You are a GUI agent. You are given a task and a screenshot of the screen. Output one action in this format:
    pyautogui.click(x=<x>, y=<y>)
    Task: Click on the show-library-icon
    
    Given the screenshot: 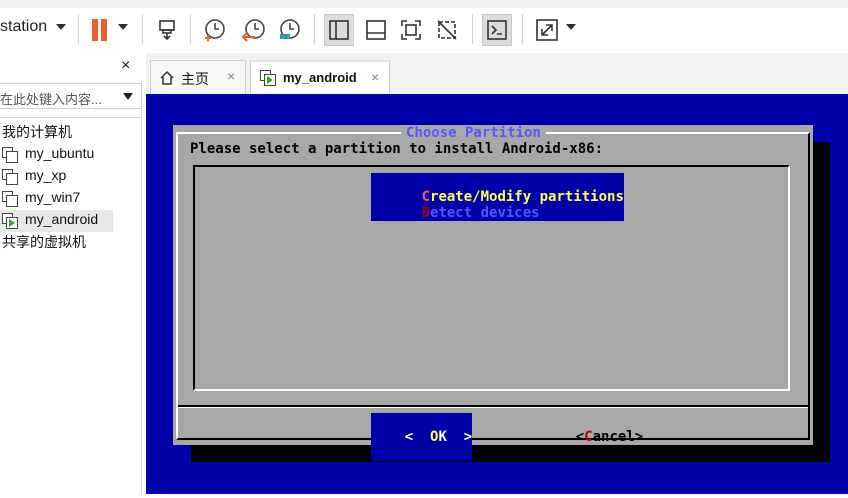 What is the action you would take?
    pyautogui.click(x=339, y=30)
    